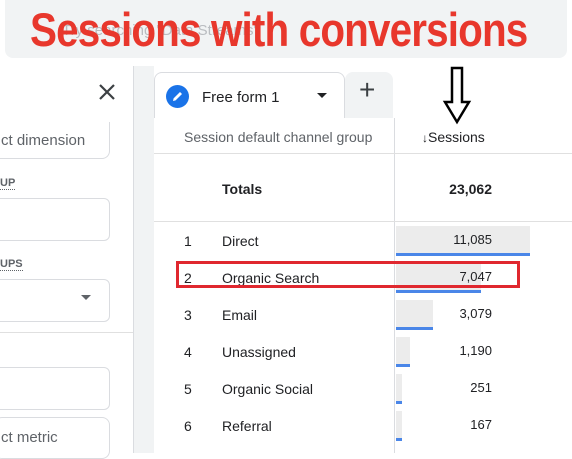  I want to click on select-metric-label: ct metric, so click(29, 437).